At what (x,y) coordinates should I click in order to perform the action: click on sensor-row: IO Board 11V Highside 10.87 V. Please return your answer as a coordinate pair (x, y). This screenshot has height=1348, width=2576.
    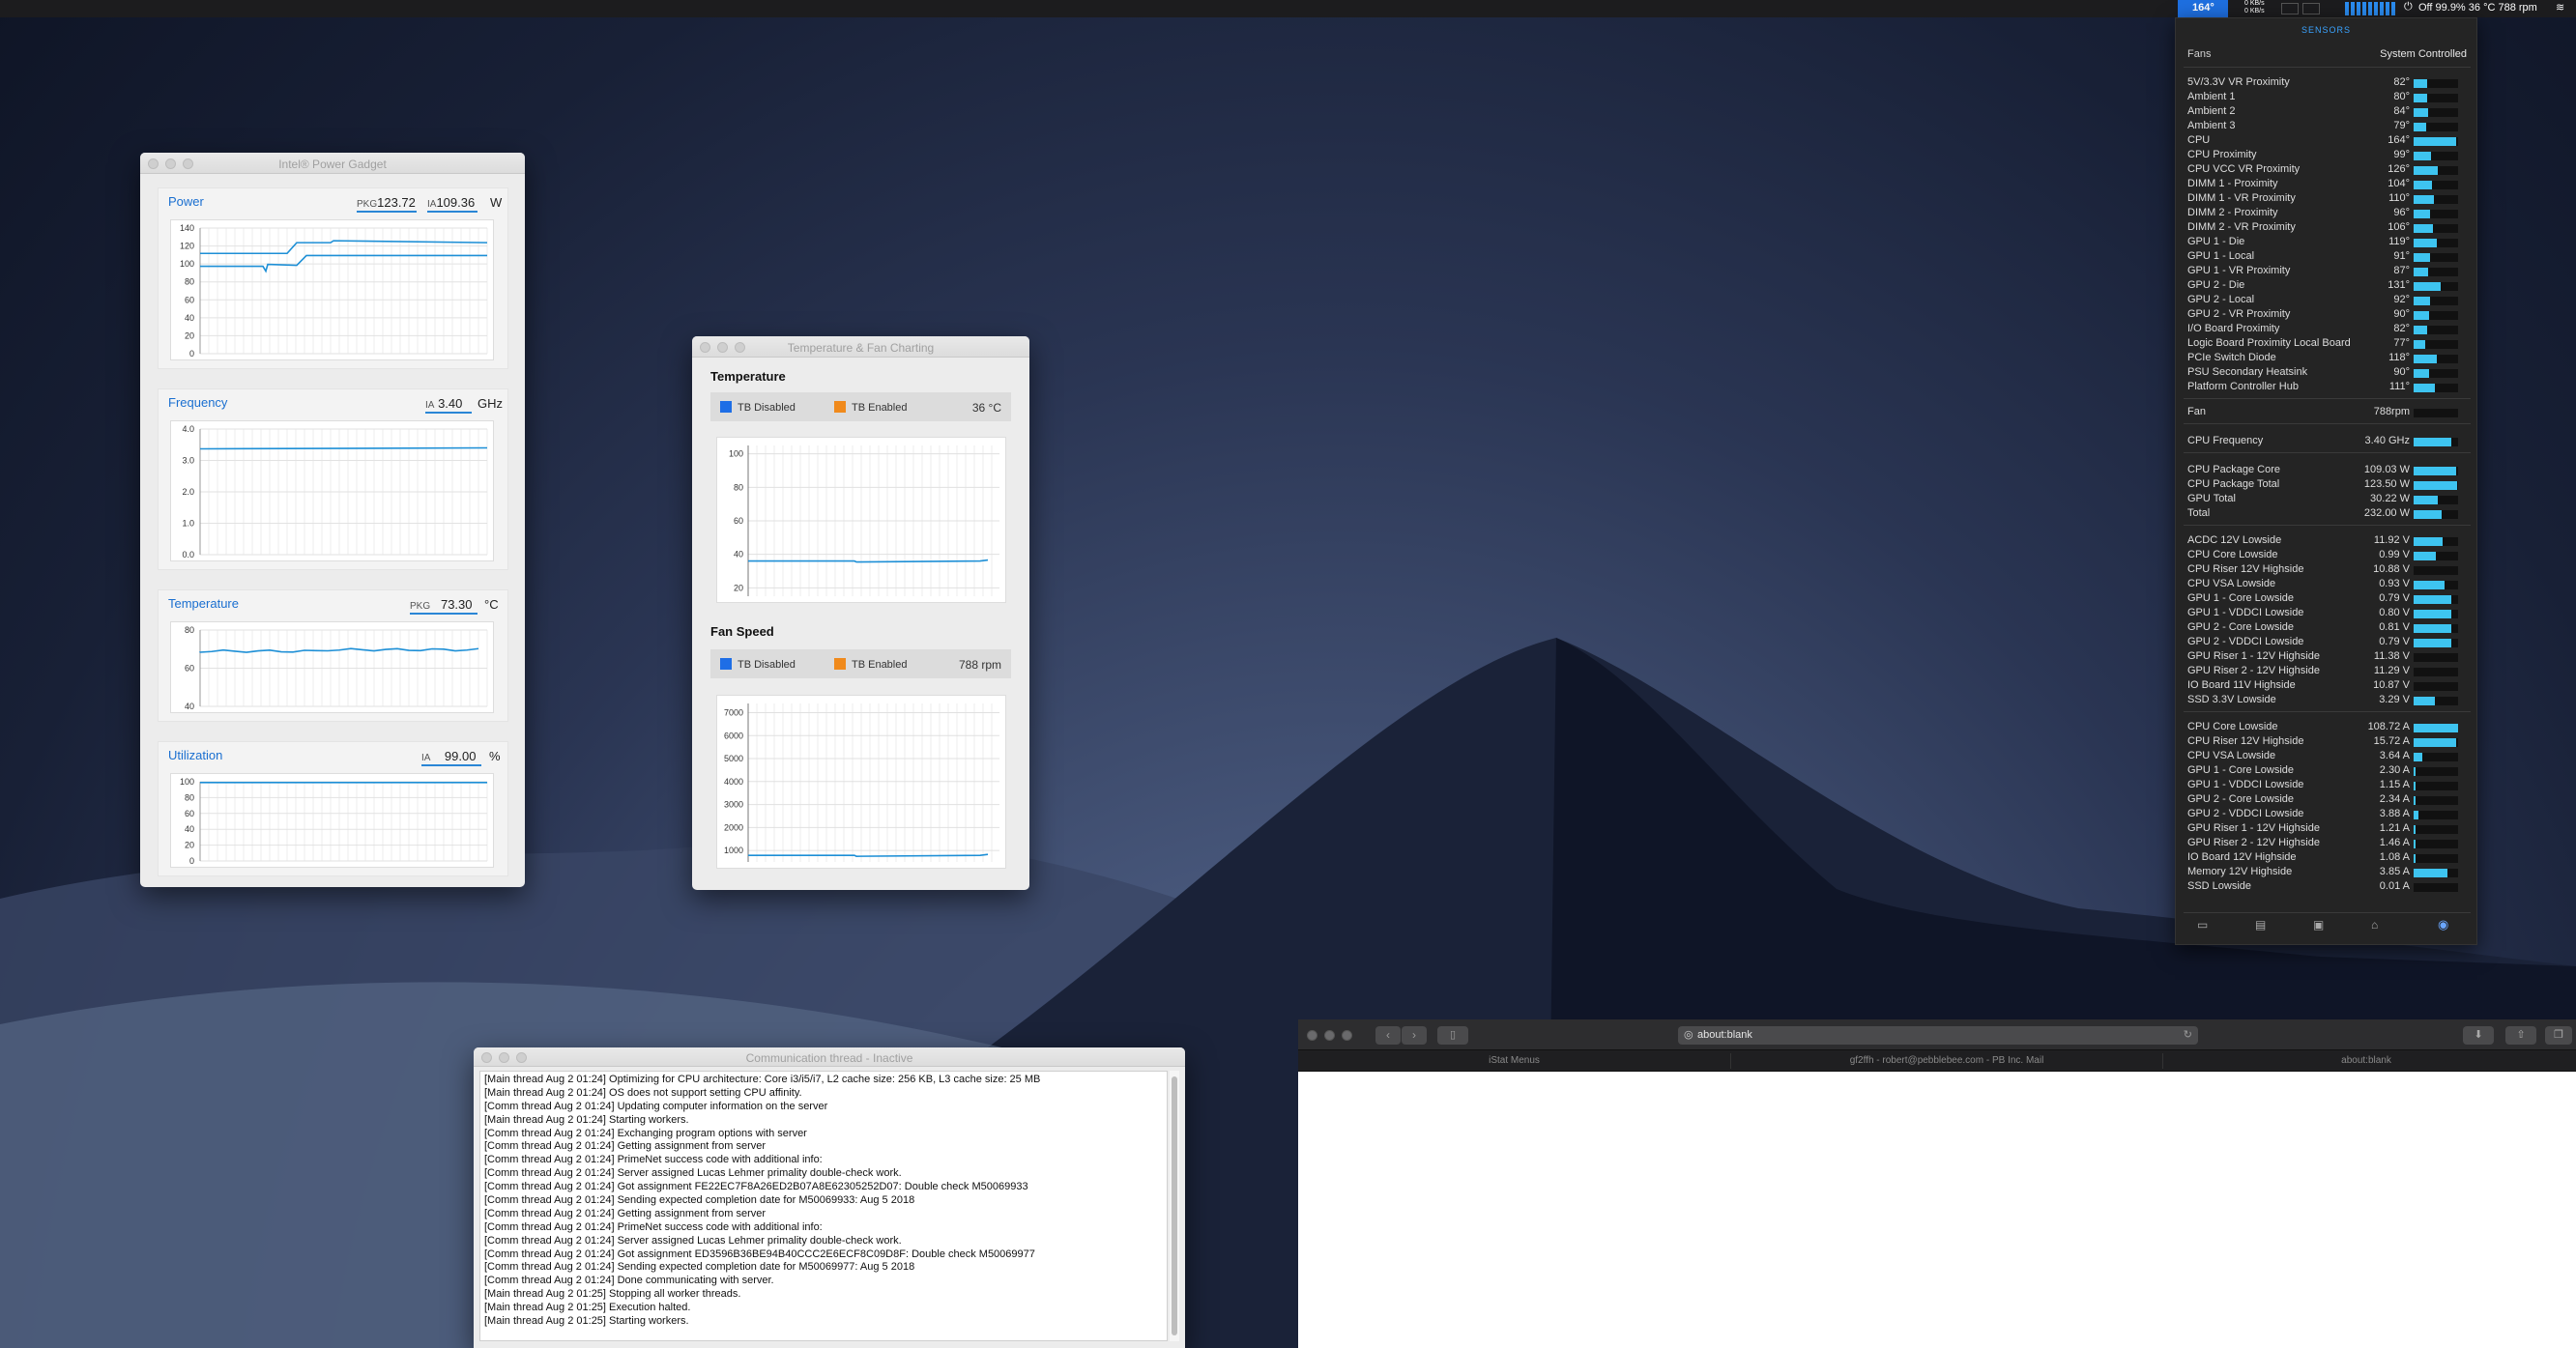
    Looking at the image, I should click on (2328, 687).